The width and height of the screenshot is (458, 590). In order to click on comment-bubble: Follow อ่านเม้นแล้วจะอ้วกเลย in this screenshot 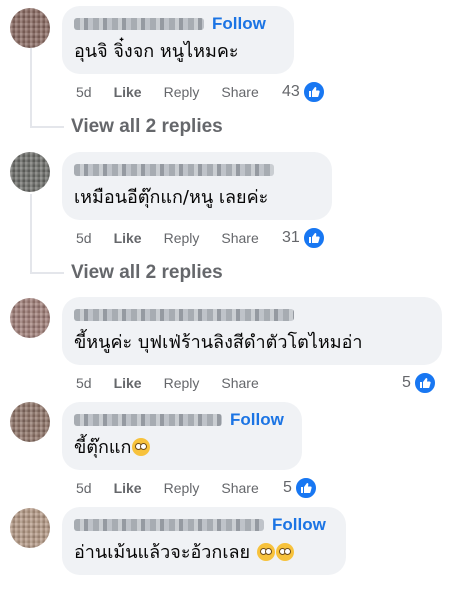, I will do `click(204, 541)`.